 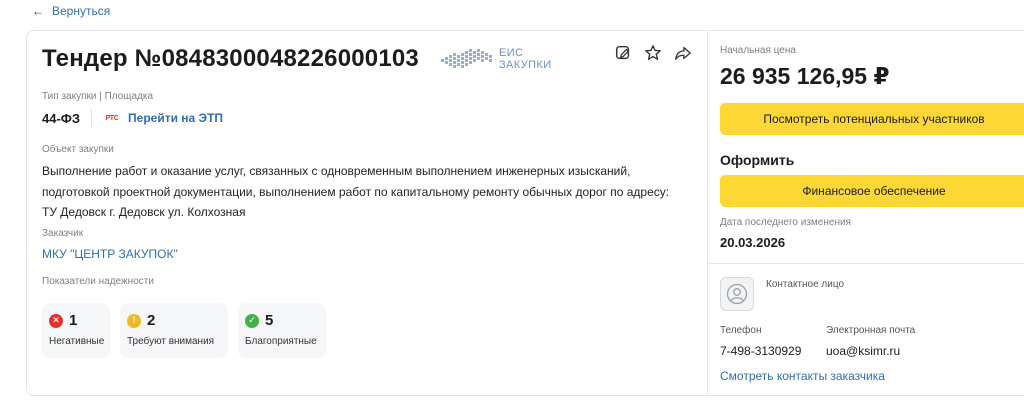 I want to click on positive-caption: Благоприятные, so click(x=281, y=341).